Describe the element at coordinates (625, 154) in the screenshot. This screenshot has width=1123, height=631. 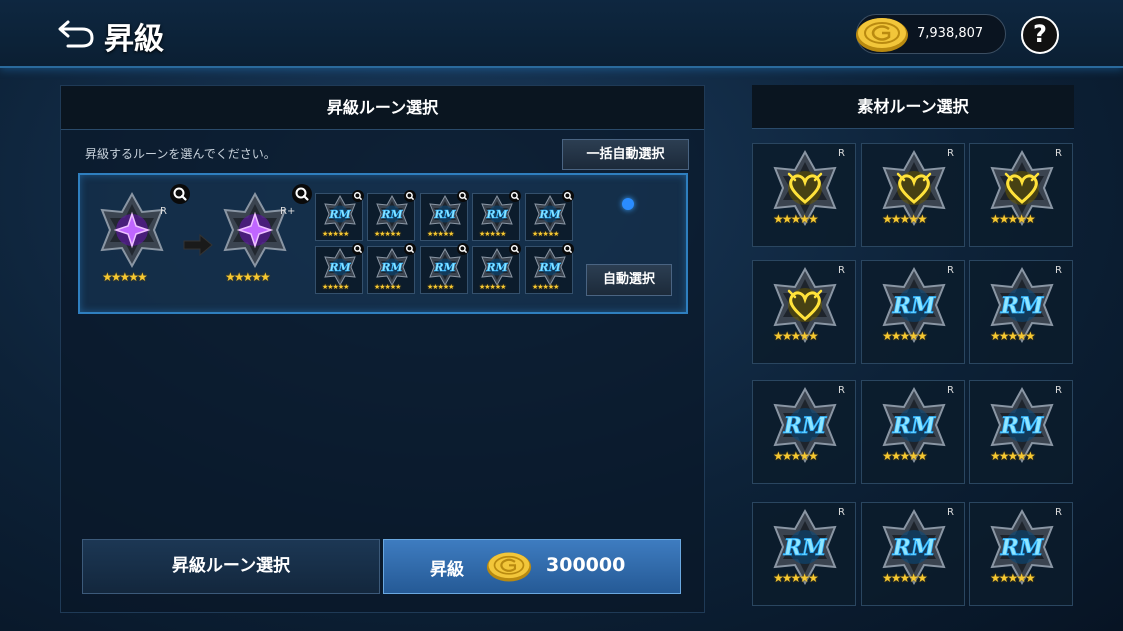
I see `auto-select-all-button: 一括自動選択` at that location.